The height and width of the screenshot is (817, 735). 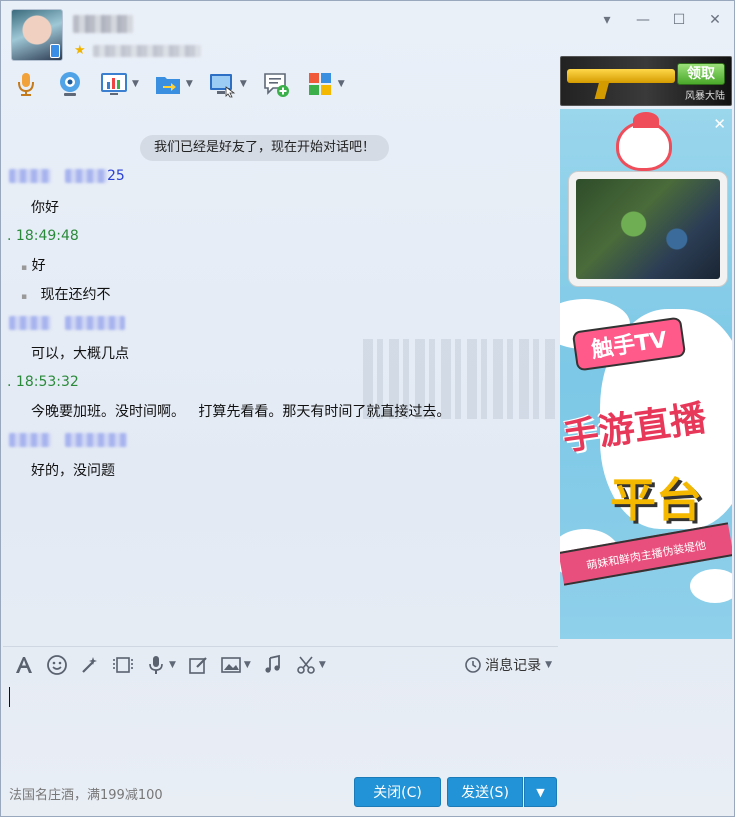 I want to click on image-icon, so click(x=231, y=664).